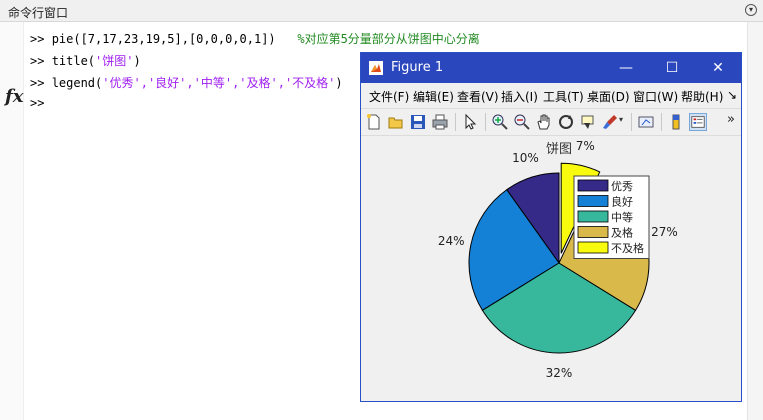 The width and height of the screenshot is (763, 420). I want to click on pointer-icon, so click(470, 122).